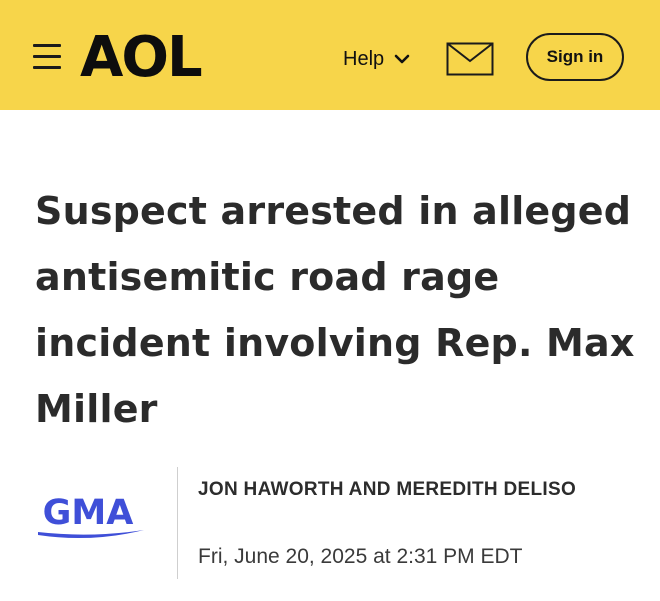  Describe the element at coordinates (470, 59) in the screenshot. I see `mail-icon` at that location.